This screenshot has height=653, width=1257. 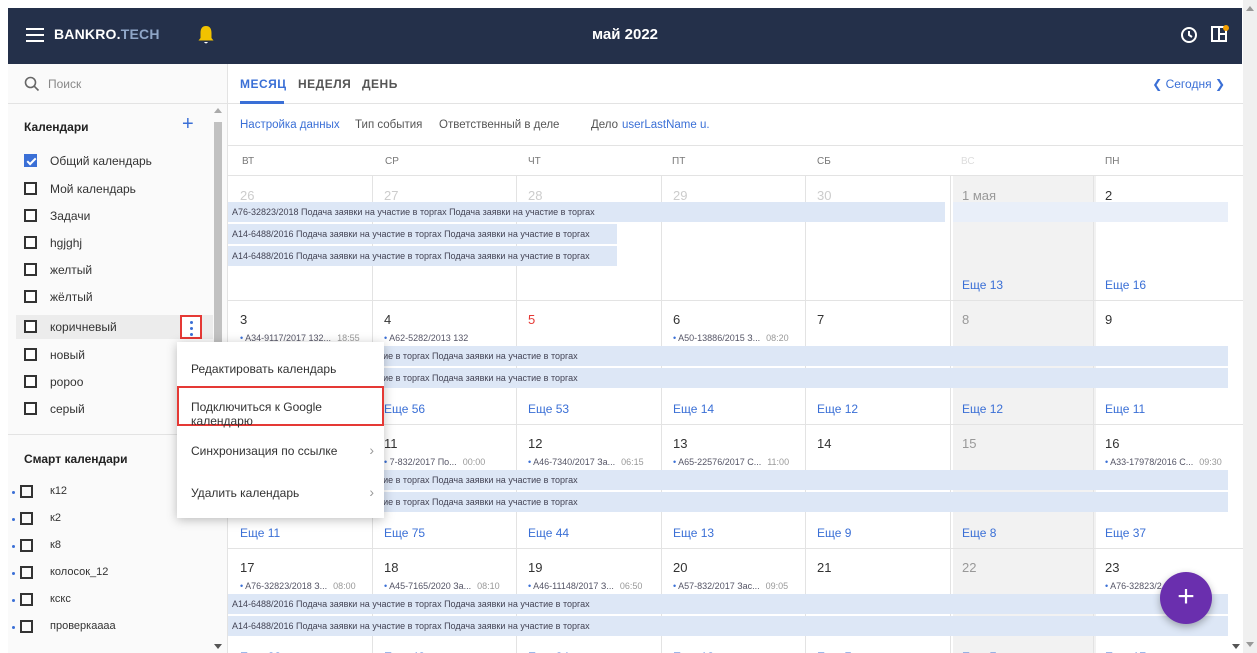 I want to click on filter-user: userLastName u., so click(x=666, y=125).